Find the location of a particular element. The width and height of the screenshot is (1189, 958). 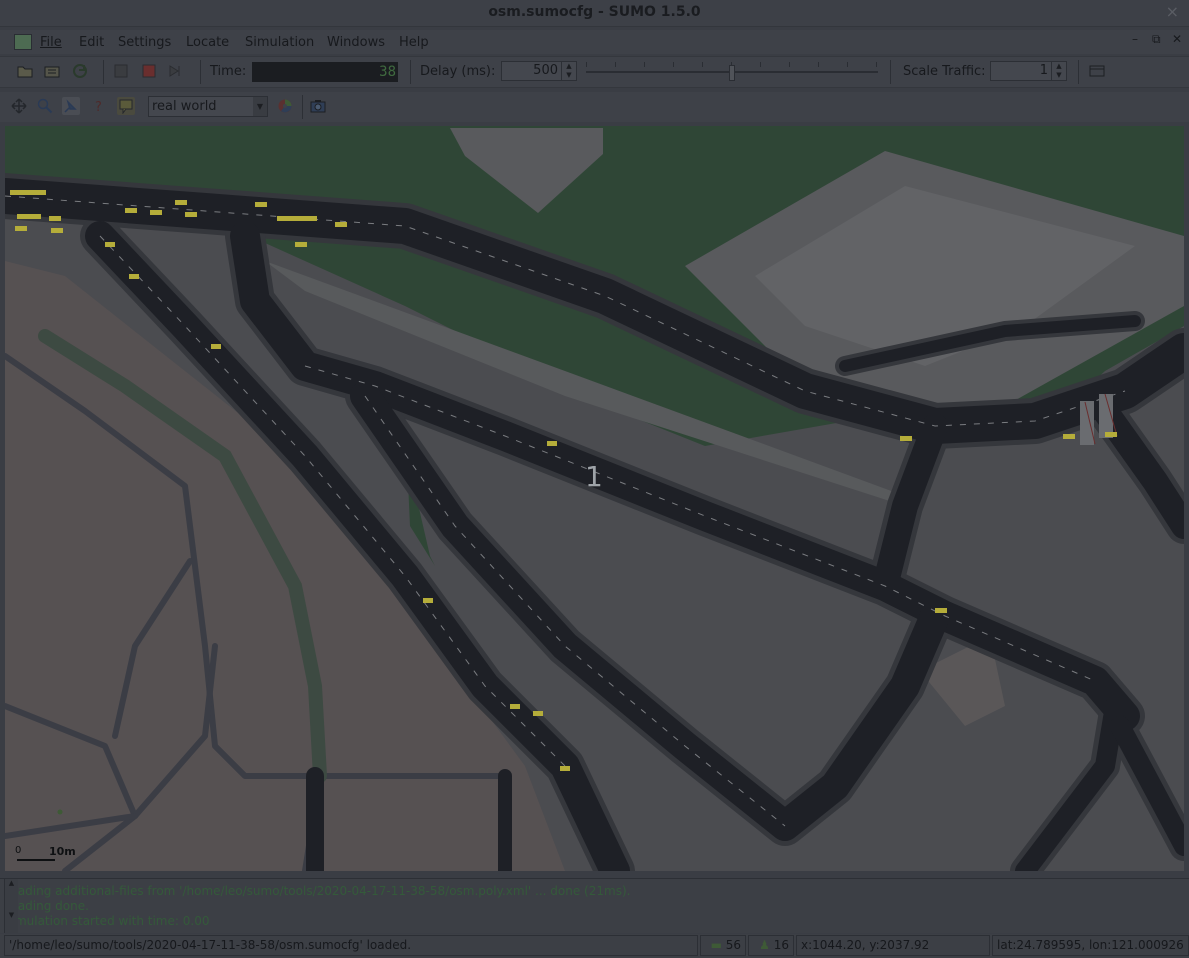

color-scheme-select: real world ▼ is located at coordinates (208, 106).